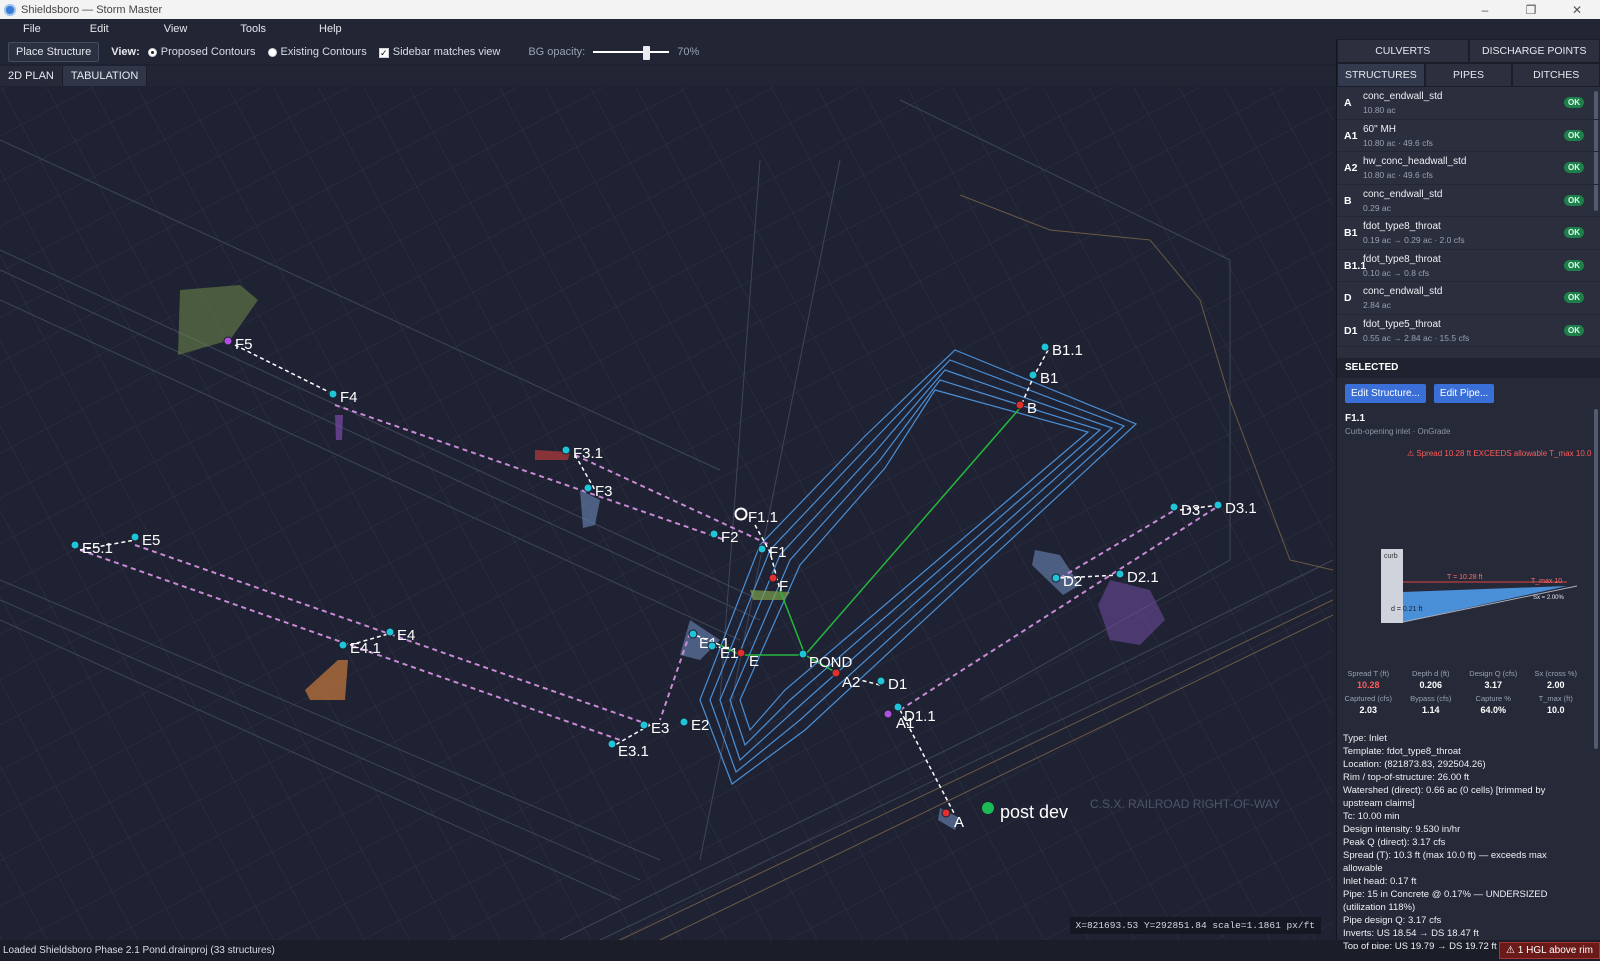 This screenshot has height=961, width=1600. I want to click on tab-pipes: PIPES, so click(1468, 75).